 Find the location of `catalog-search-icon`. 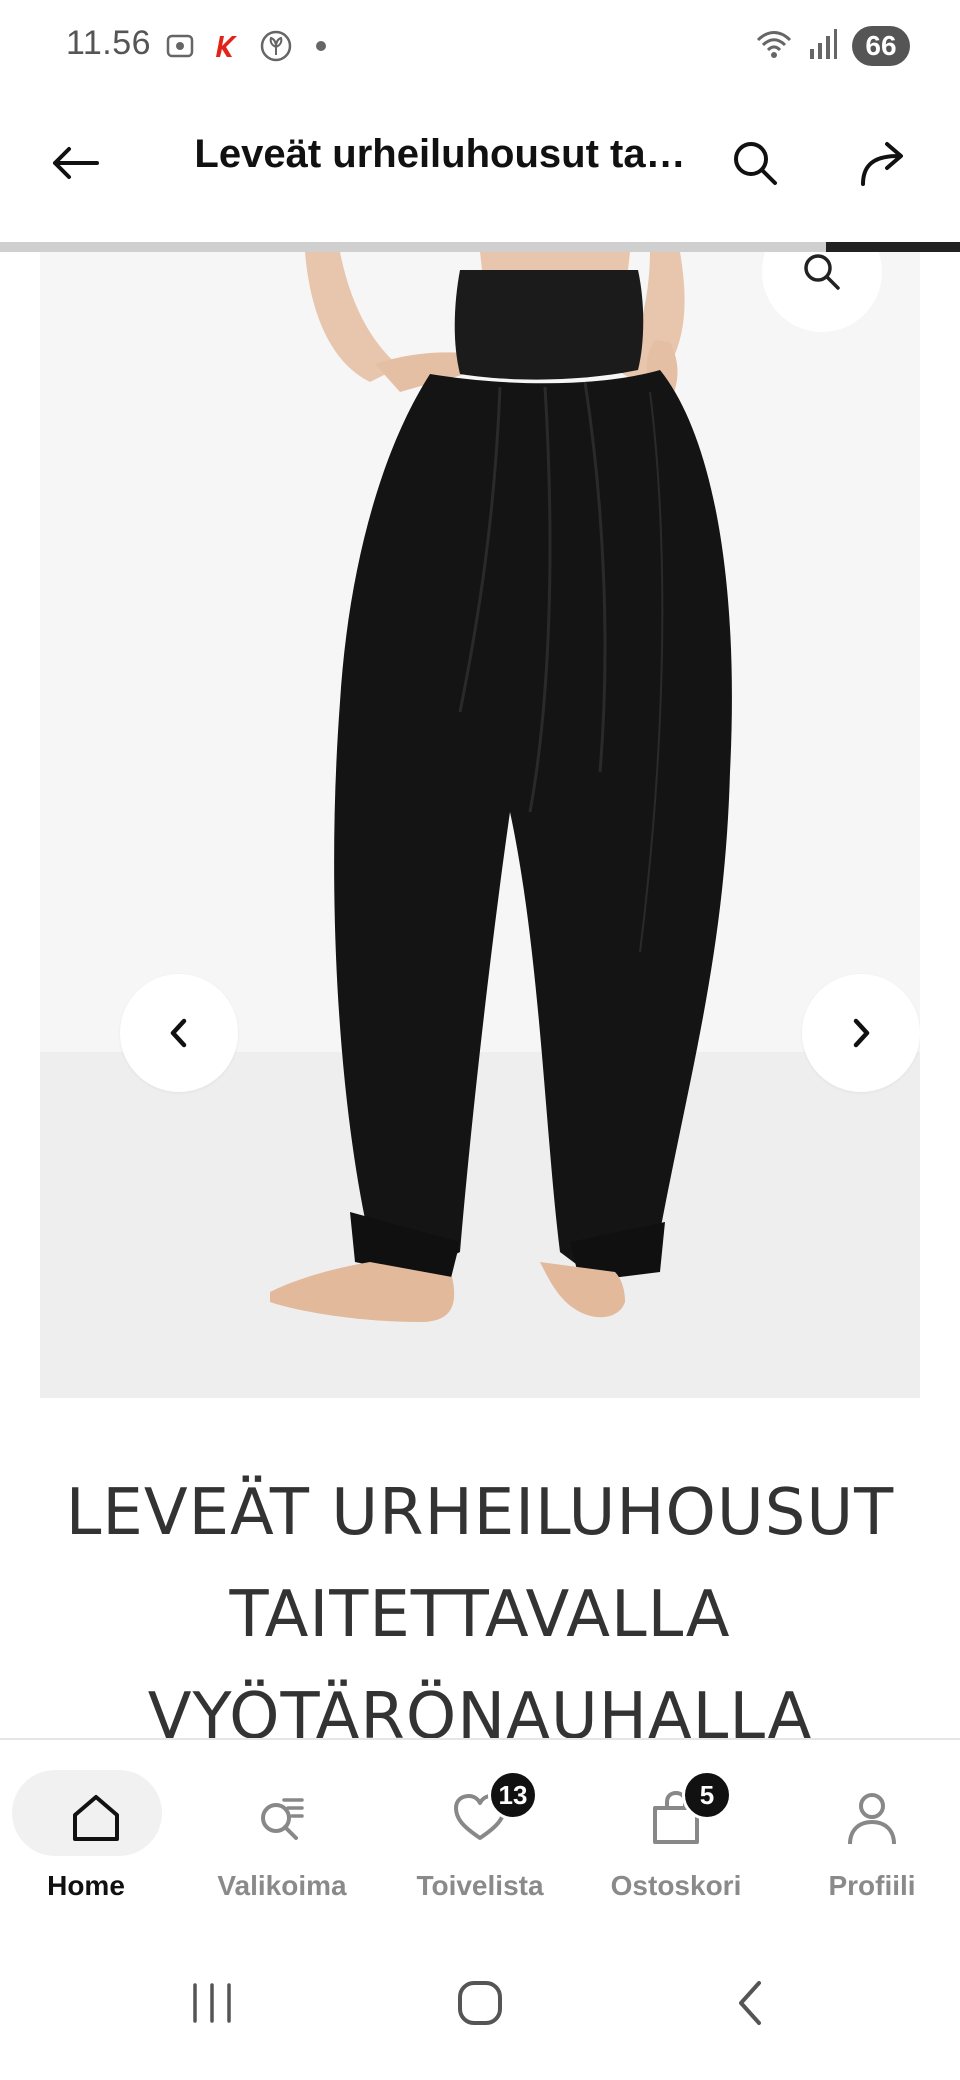

catalog-search-icon is located at coordinates (282, 1818).